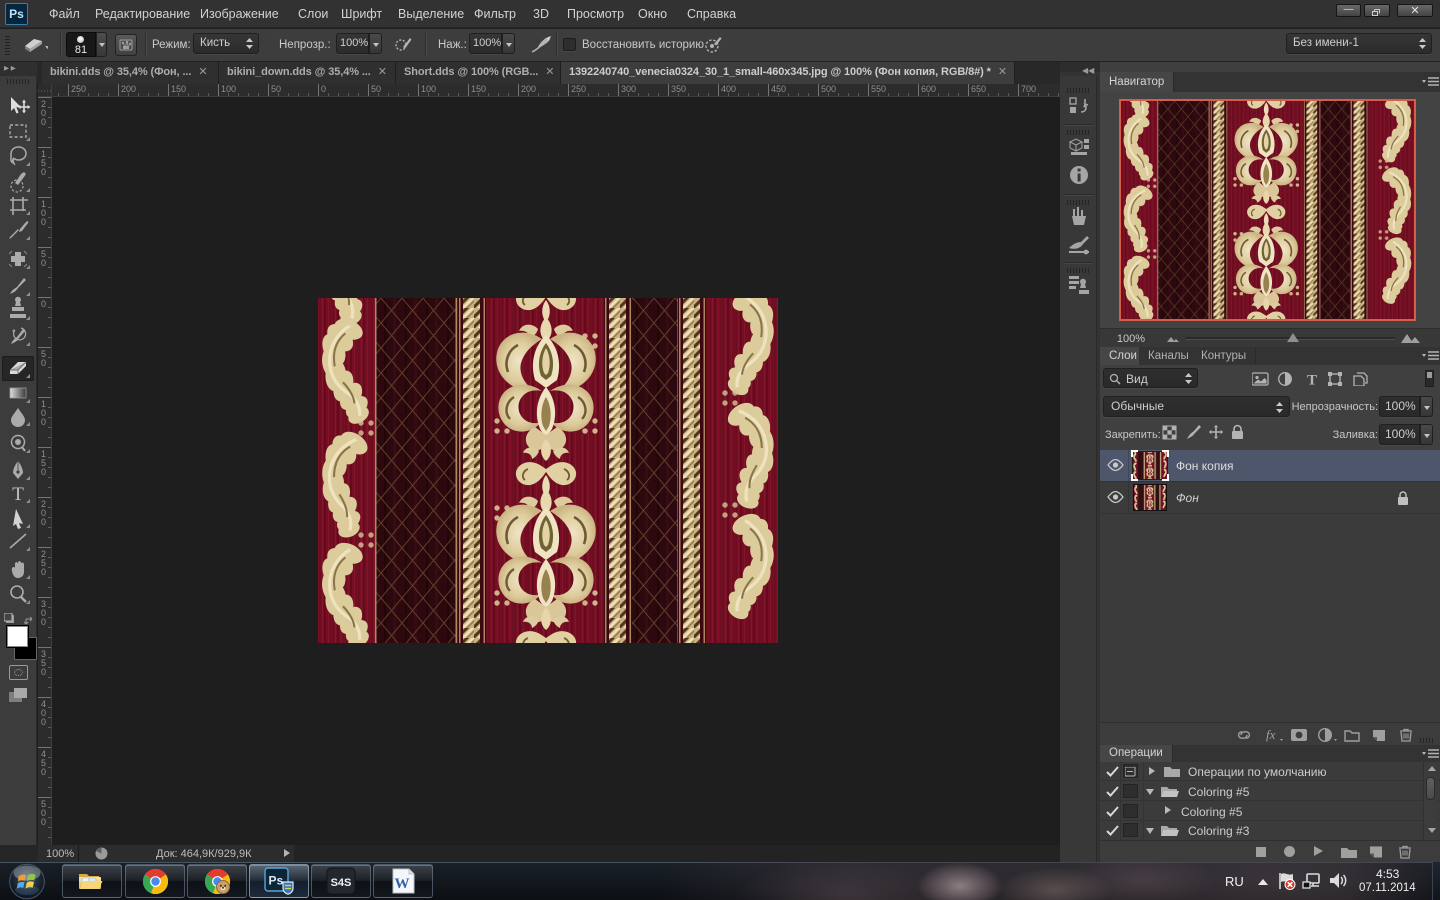 This screenshot has width=1440, height=900. I want to click on svg-text: 550, so click(878, 89).